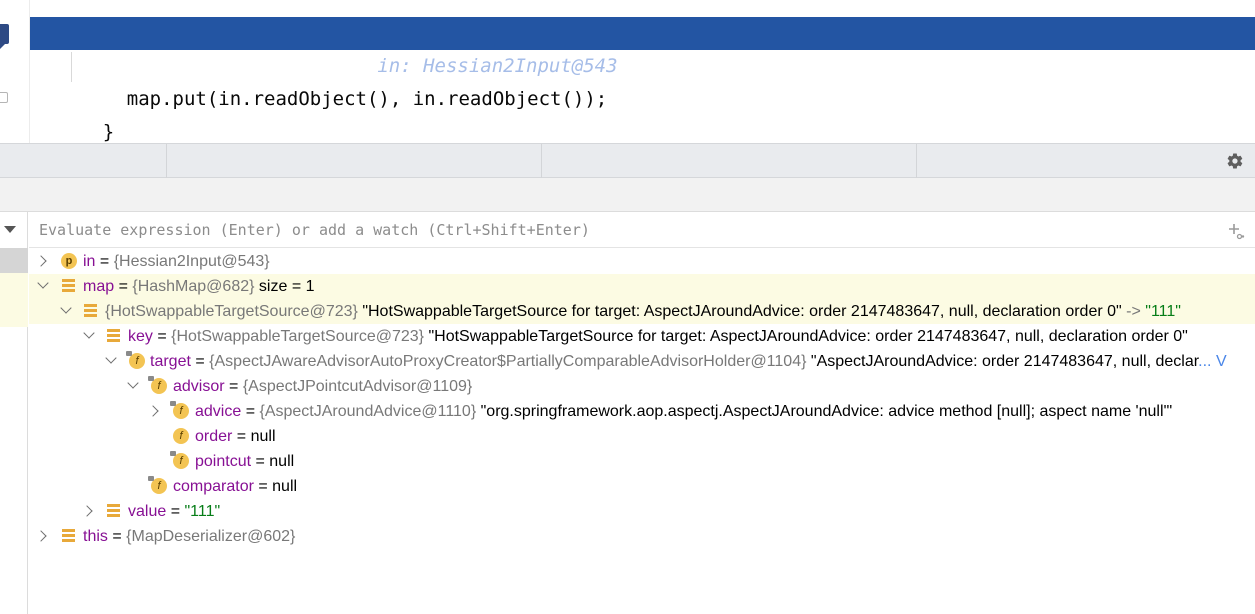 The image size is (1255, 614). I want to click on view-more-link: ... V, so click(1212, 361).